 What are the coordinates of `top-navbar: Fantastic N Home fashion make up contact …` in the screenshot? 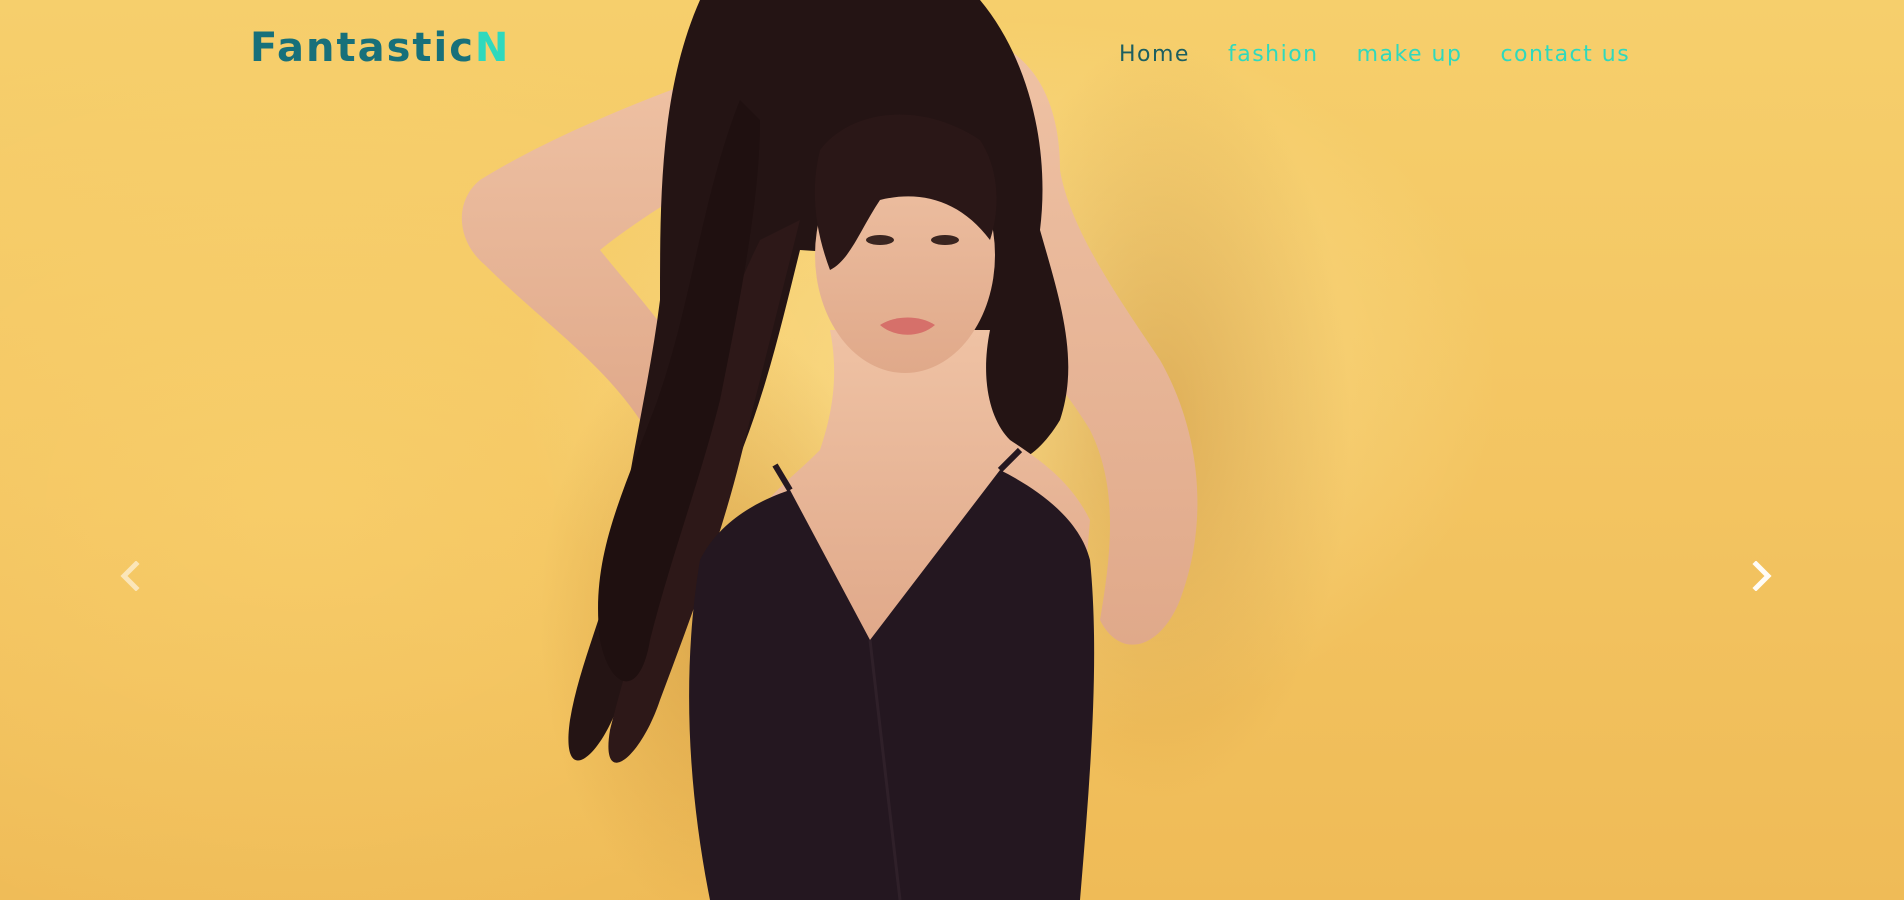 It's located at (952, 55).